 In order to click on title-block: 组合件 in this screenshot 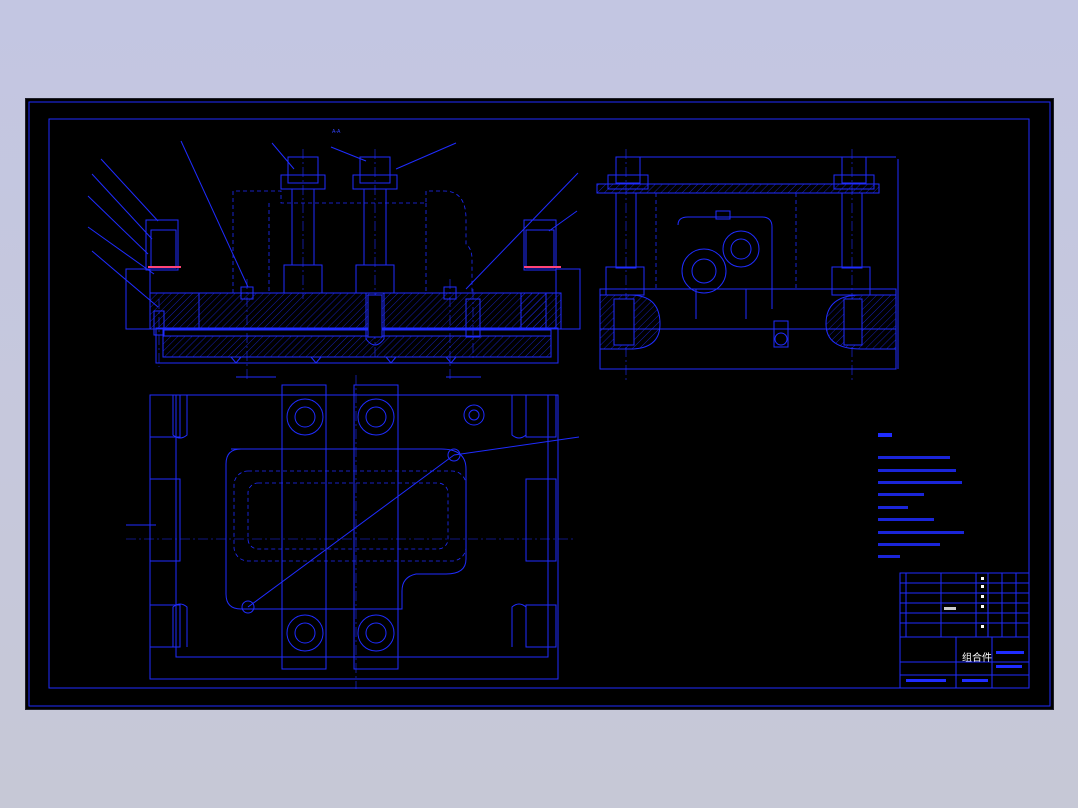, I will do `click(964, 630)`.